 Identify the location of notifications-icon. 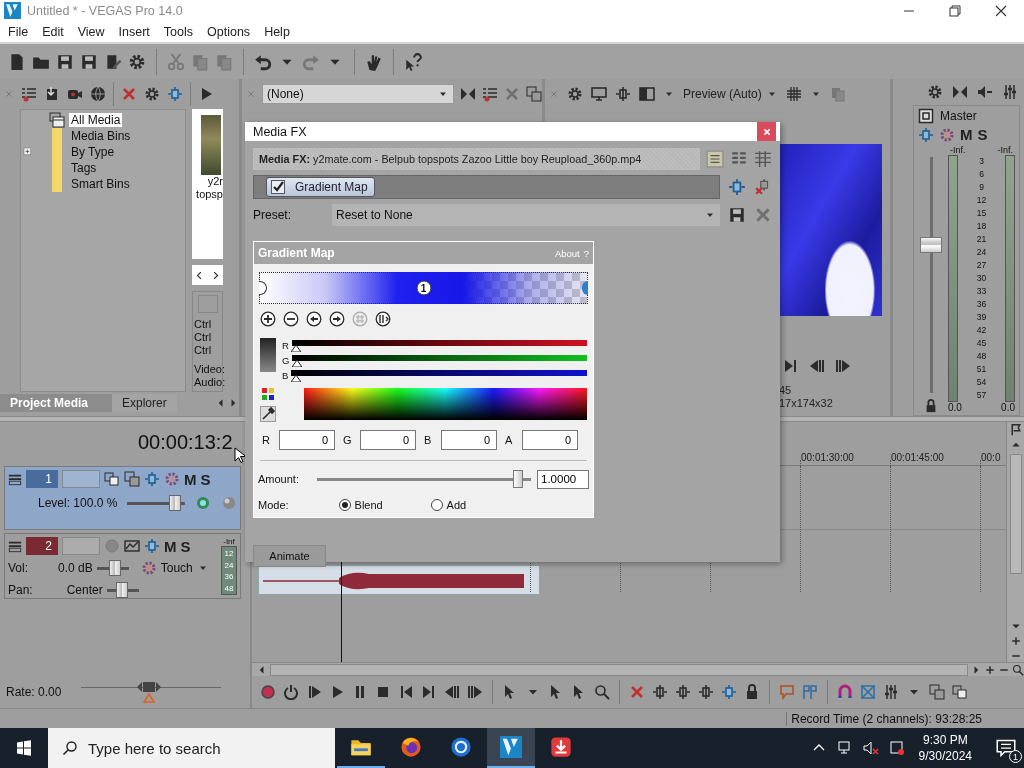
(1006, 748).